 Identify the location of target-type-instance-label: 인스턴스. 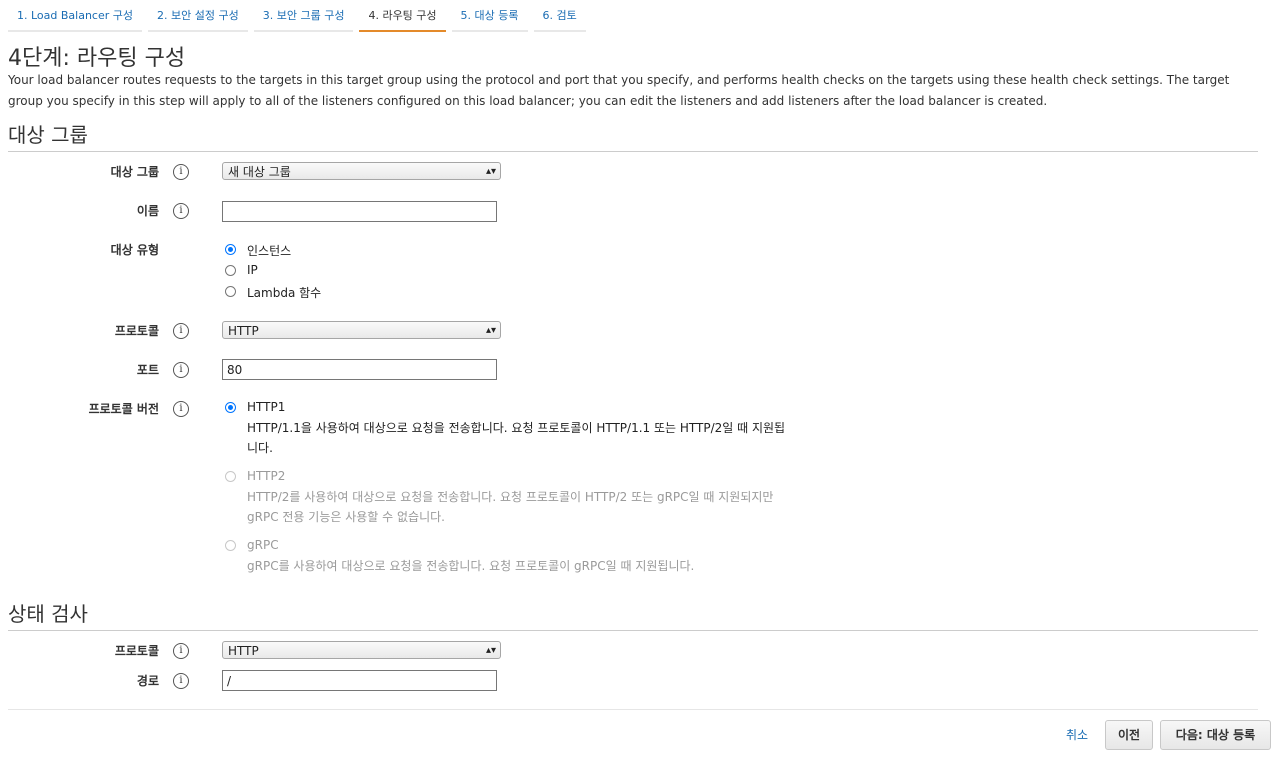
(269, 250).